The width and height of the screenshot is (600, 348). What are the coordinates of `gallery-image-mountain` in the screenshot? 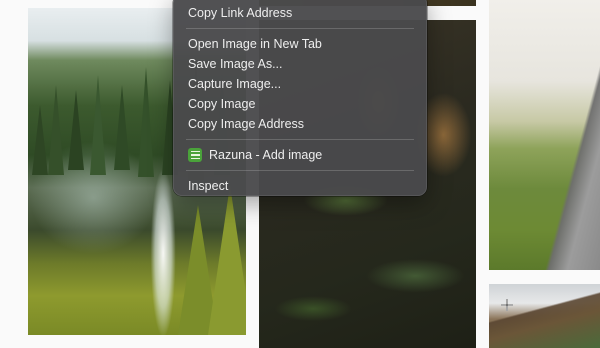 It's located at (544, 316).